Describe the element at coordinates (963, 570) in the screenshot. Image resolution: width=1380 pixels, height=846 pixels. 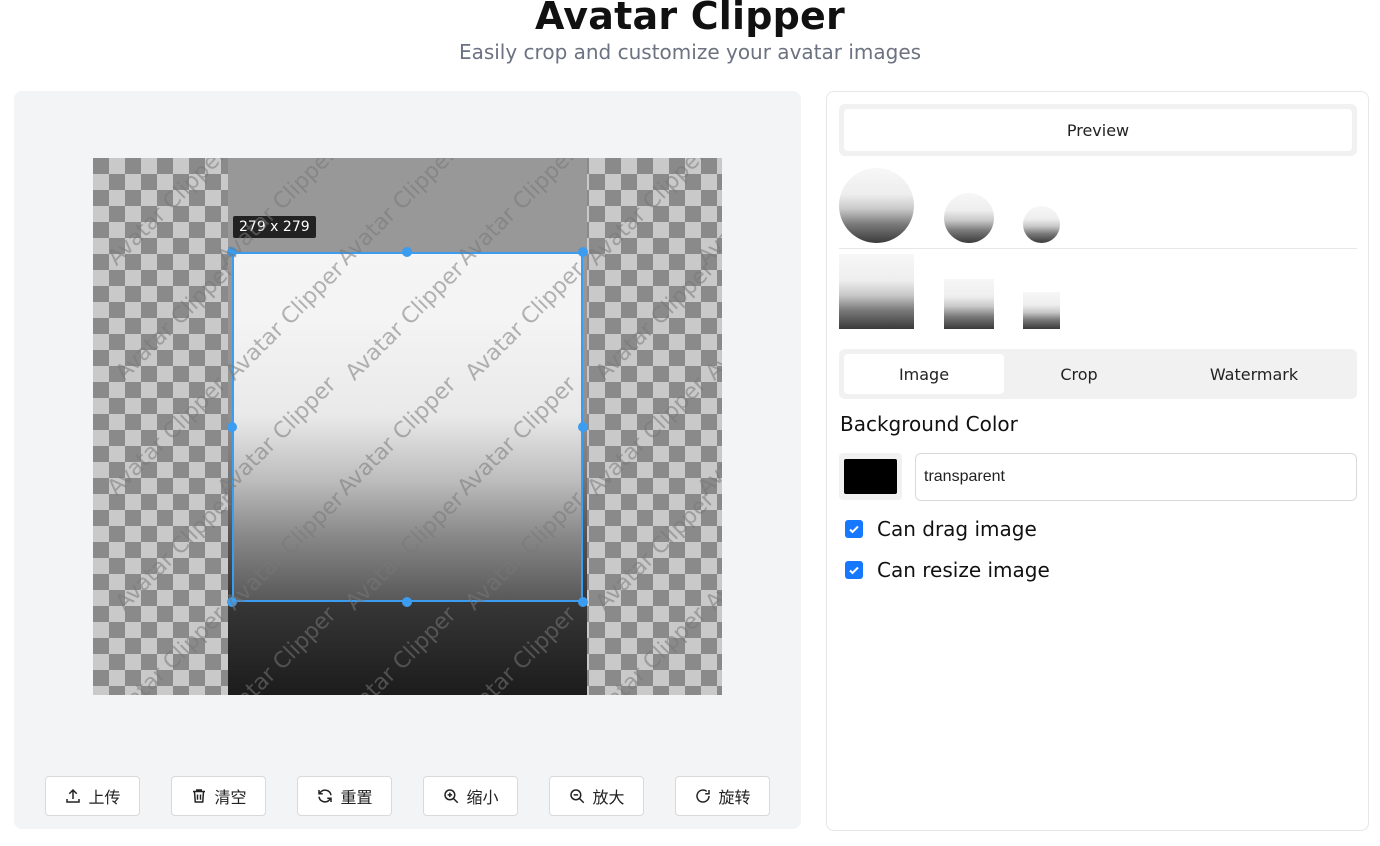
I see `can-resize-label: Can resize image` at that location.